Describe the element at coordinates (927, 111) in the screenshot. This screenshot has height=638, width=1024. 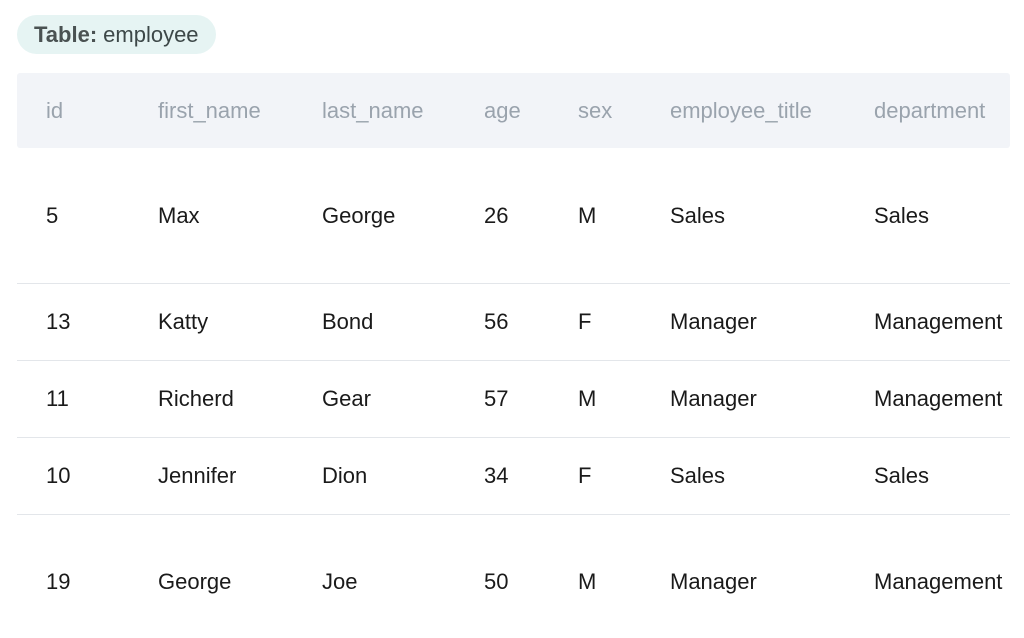
I see `column-header-department: department` at that location.